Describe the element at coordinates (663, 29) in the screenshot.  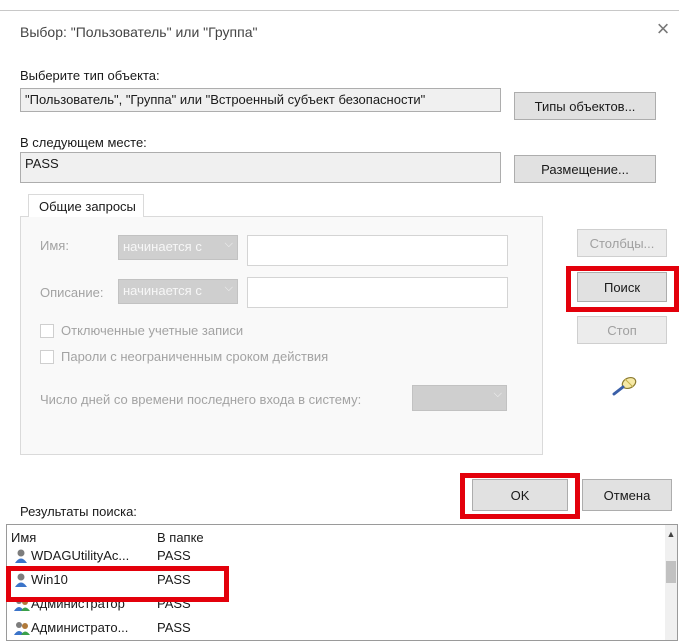
I see `close-icon: ×` at that location.